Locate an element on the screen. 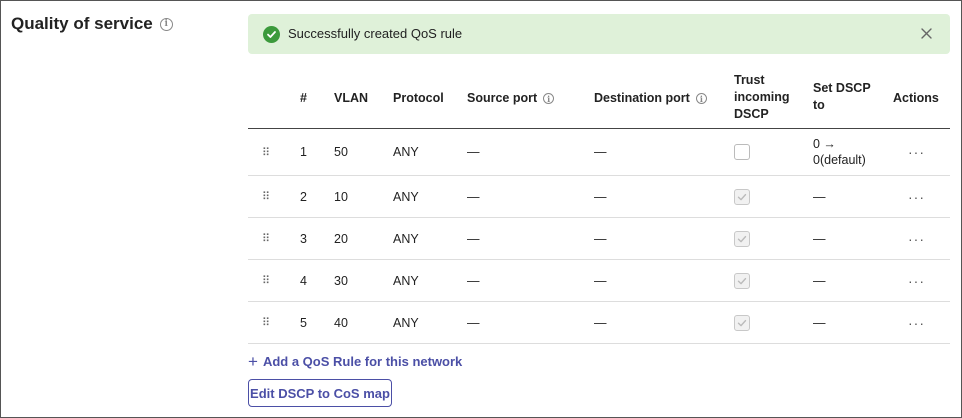 The height and width of the screenshot is (418, 962). header-actions: Actions is located at coordinates (916, 98).